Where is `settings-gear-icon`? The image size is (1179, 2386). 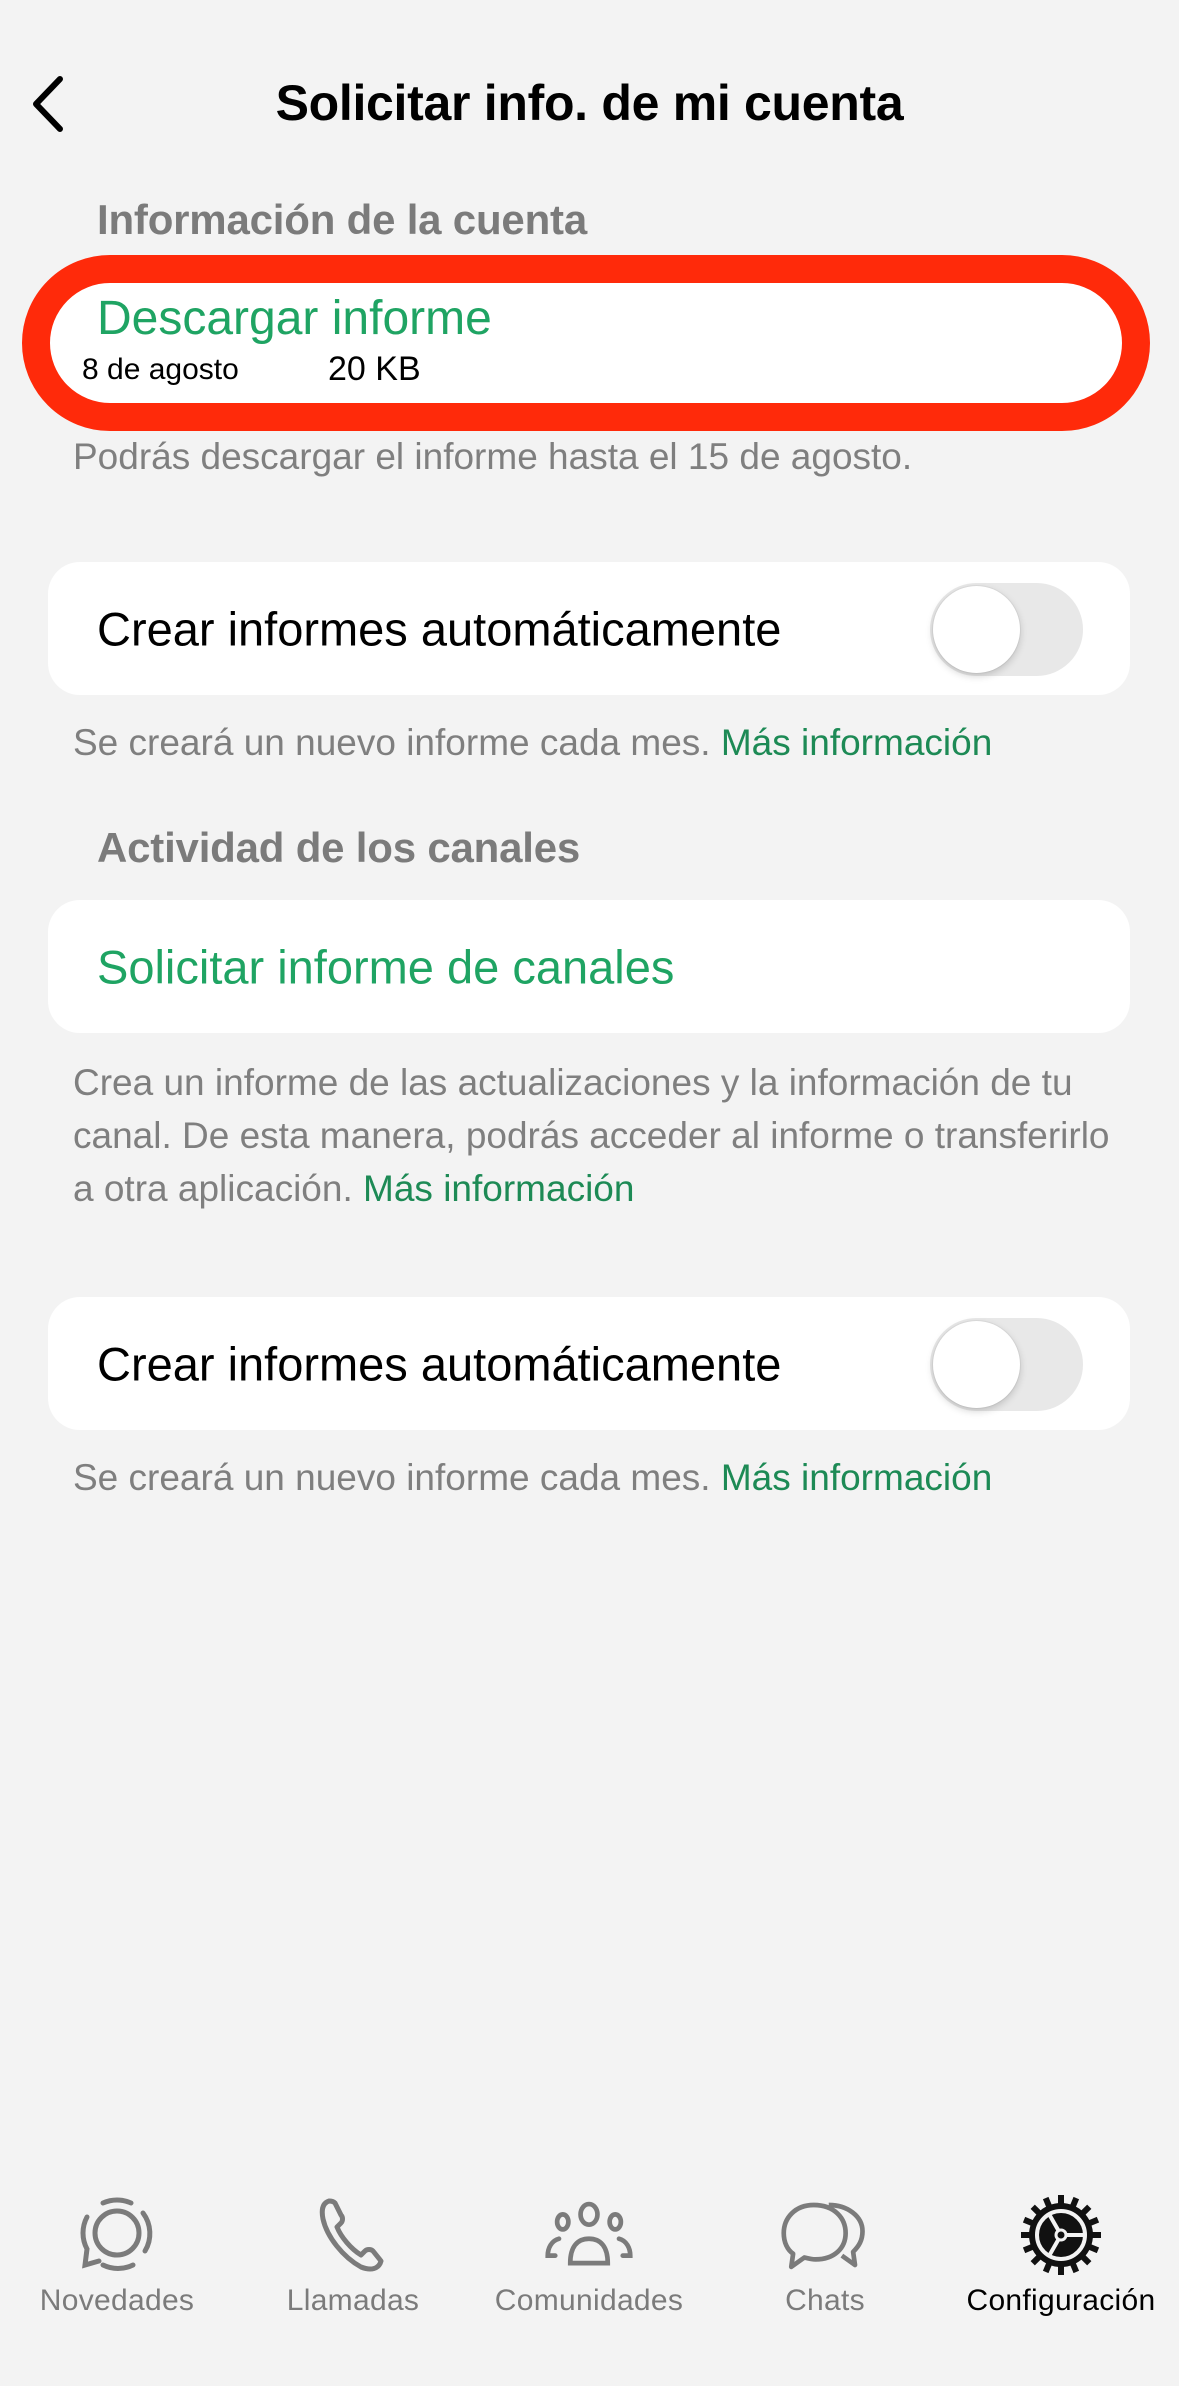
settings-gear-icon is located at coordinates (1061, 2235).